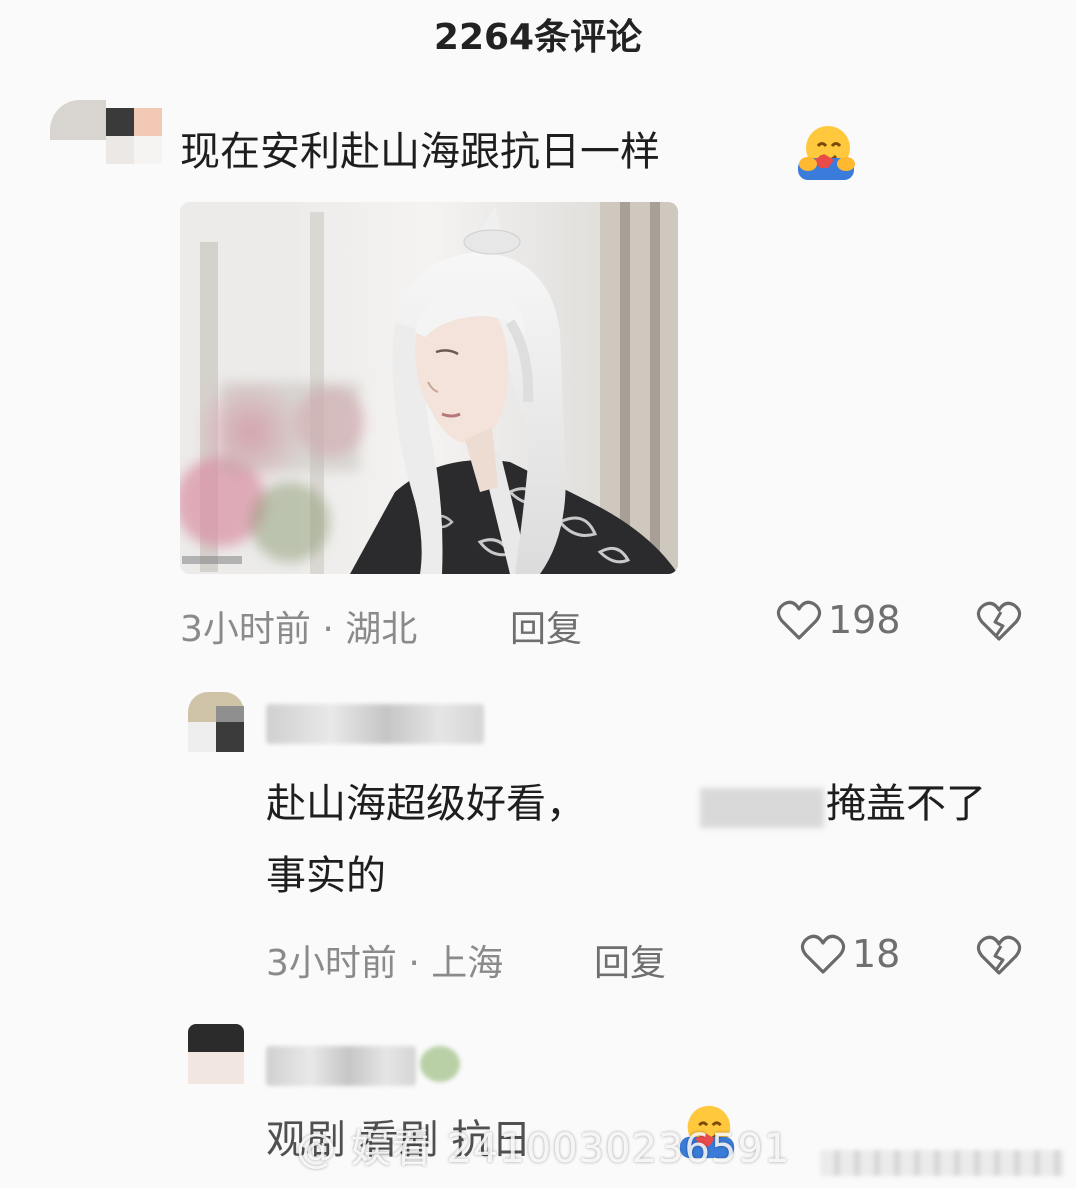 The height and width of the screenshot is (1188, 1076). What do you see at coordinates (850, 954) in the screenshot?
I see `like-button: 18` at bounding box center [850, 954].